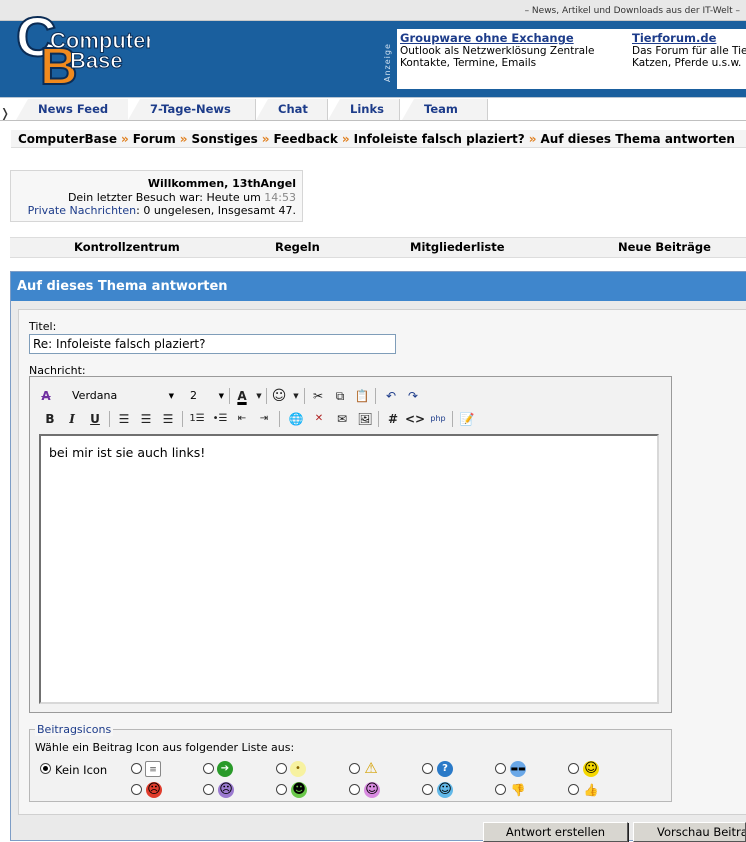 This screenshot has height=842, width=746. I want to click on submit-reply-button: Antwort erstellen, so click(555, 832).